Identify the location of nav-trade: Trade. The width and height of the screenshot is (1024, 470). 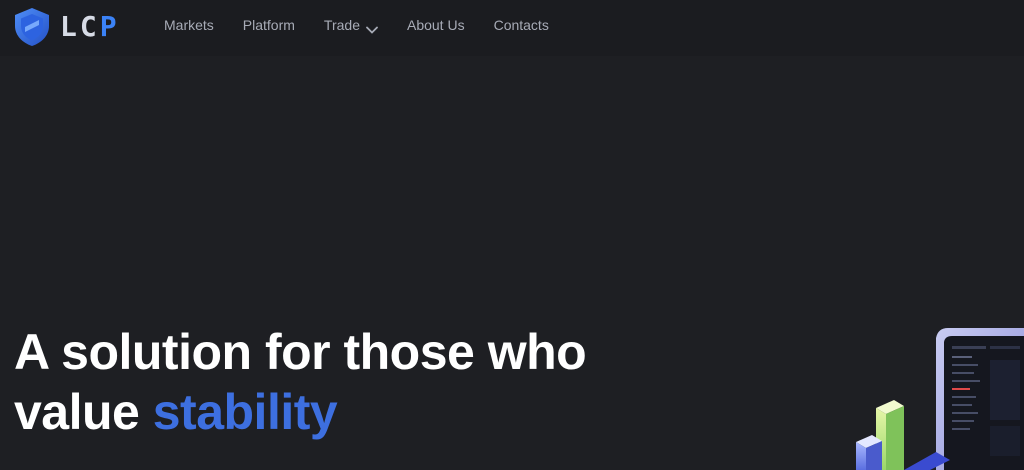
(350, 25).